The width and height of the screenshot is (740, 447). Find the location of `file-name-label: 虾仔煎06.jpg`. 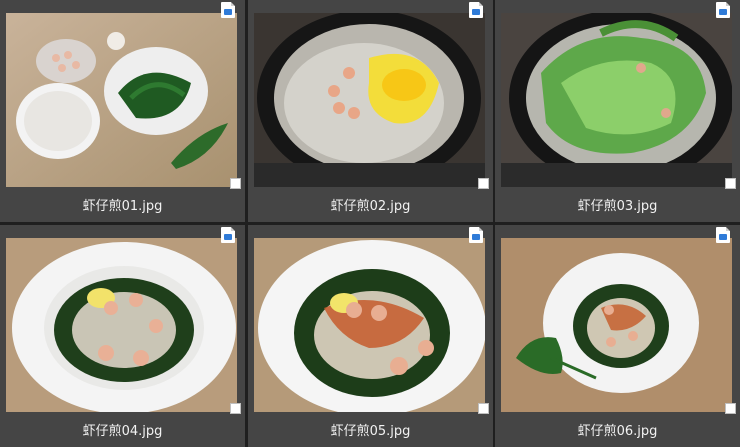

file-name-label: 虾仔煎06.jpg is located at coordinates (617, 431).